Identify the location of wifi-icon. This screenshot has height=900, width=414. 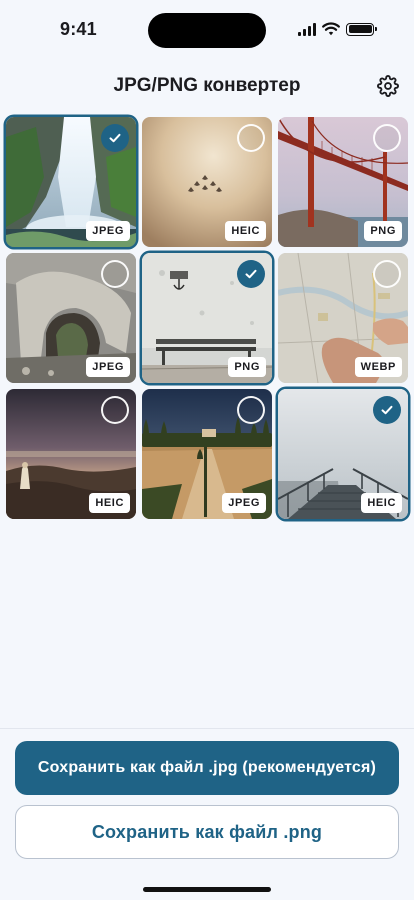
(331, 29).